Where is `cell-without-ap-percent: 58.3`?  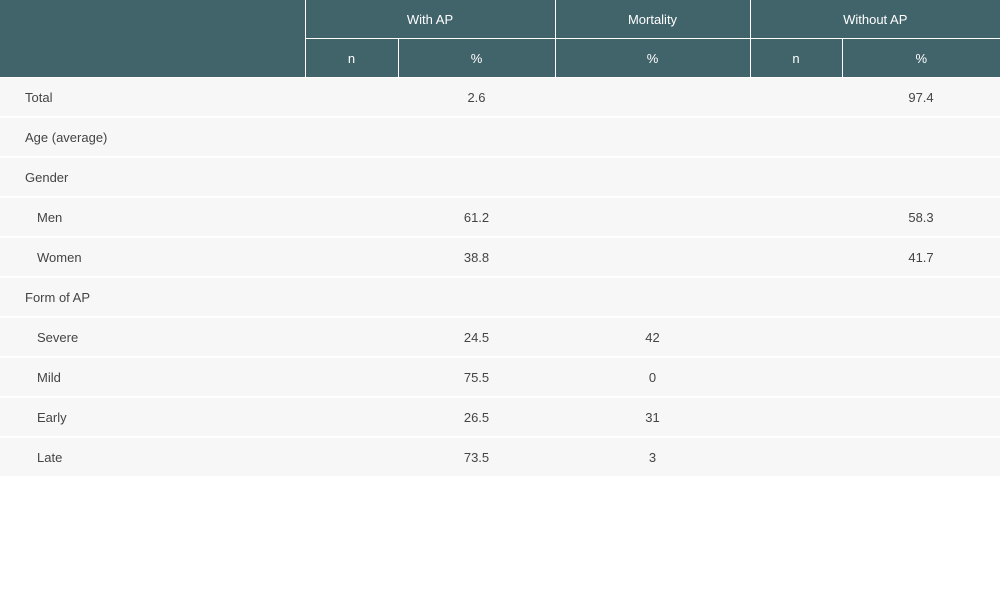 cell-without-ap-percent: 58.3 is located at coordinates (921, 217).